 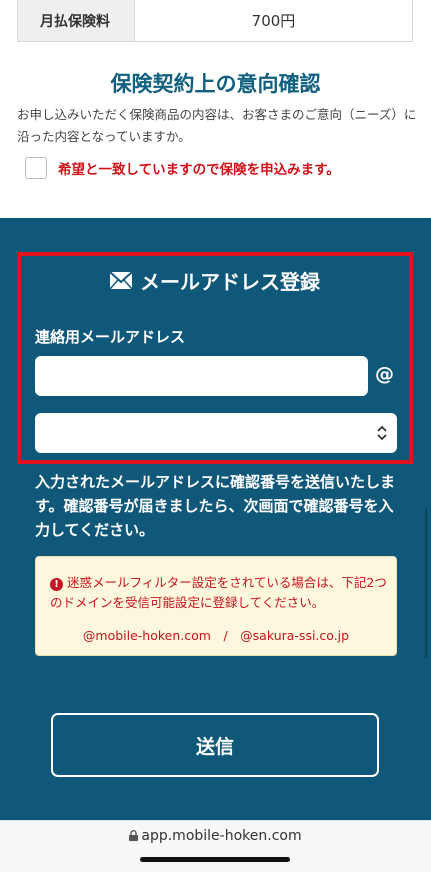 What do you see at coordinates (215, 859) in the screenshot?
I see `home-indicator` at bounding box center [215, 859].